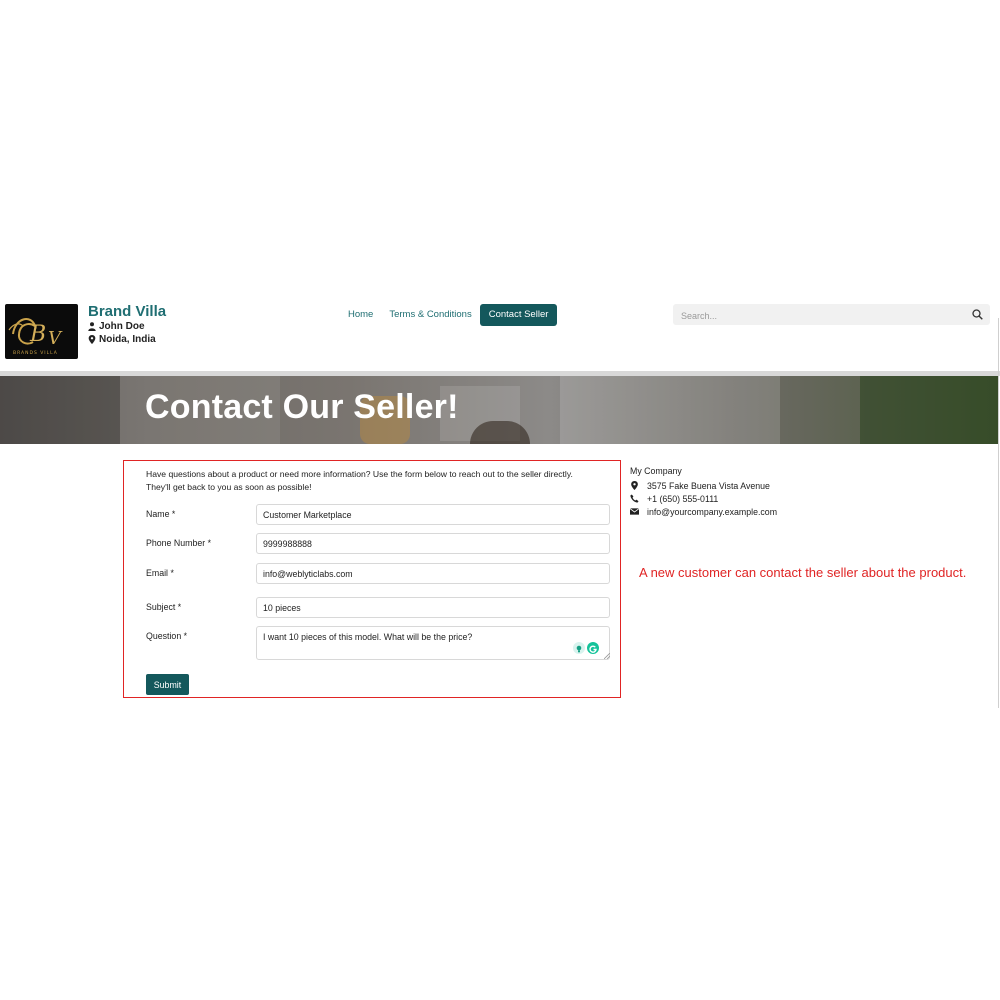 The image size is (1000, 1000). I want to click on company-phone: +1 (650) 555-0111, so click(683, 498).